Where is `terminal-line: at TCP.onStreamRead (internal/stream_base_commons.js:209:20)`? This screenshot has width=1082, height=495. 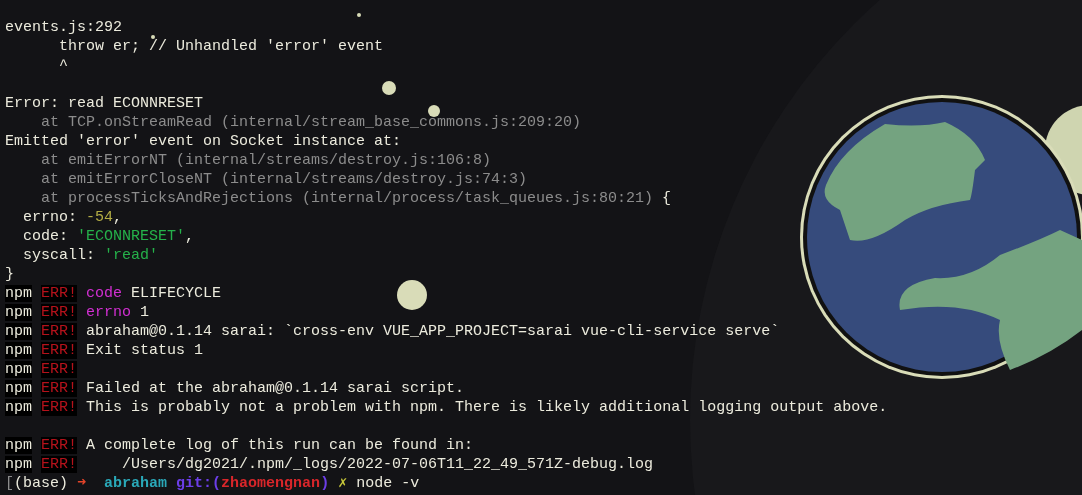
terminal-line: at TCP.onStreamRead (internal/stream_base_commons.js:209:20) is located at coordinates (311, 122).